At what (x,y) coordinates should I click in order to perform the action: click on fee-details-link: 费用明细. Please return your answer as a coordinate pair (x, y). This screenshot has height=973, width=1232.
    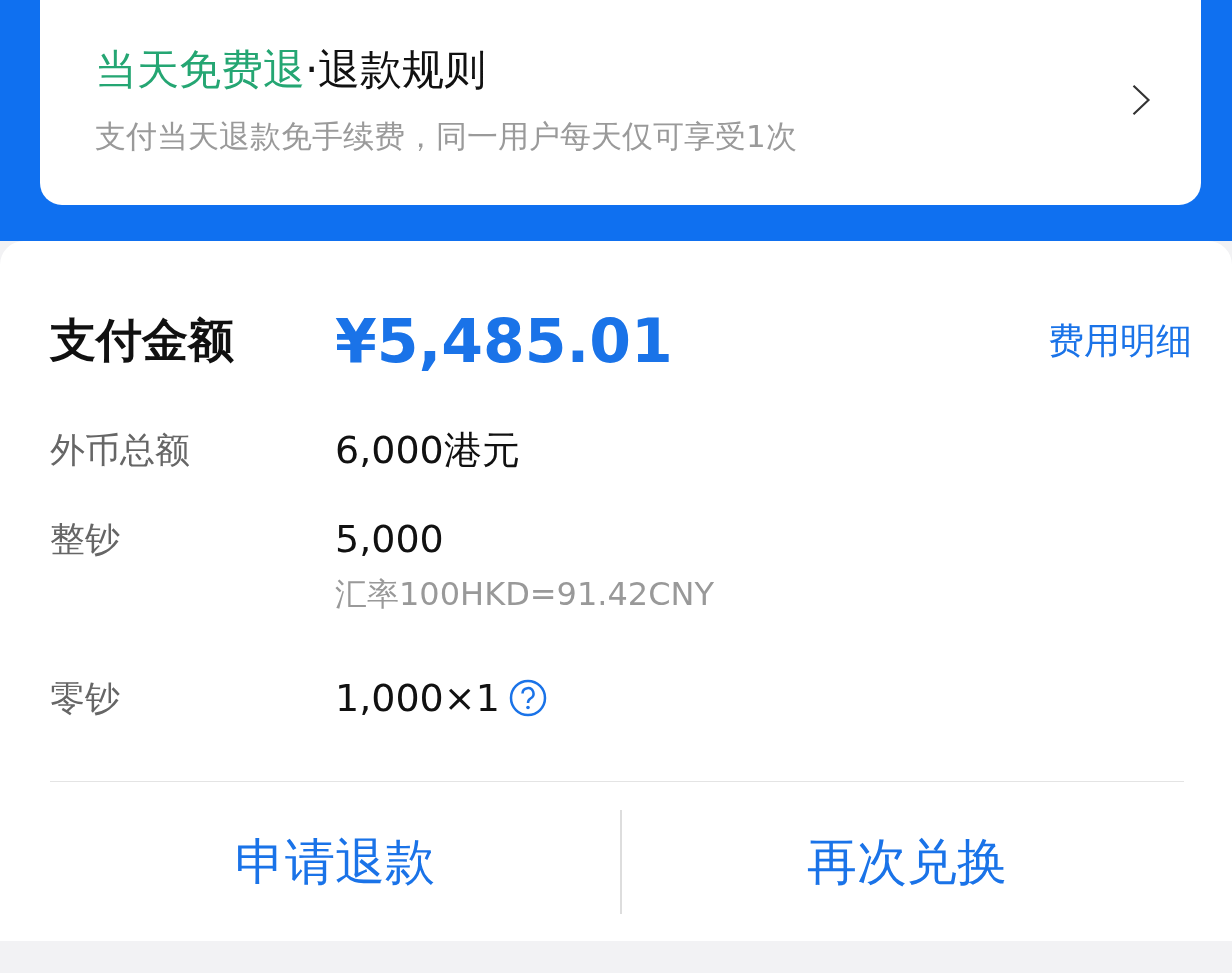
    Looking at the image, I should click on (1120, 341).